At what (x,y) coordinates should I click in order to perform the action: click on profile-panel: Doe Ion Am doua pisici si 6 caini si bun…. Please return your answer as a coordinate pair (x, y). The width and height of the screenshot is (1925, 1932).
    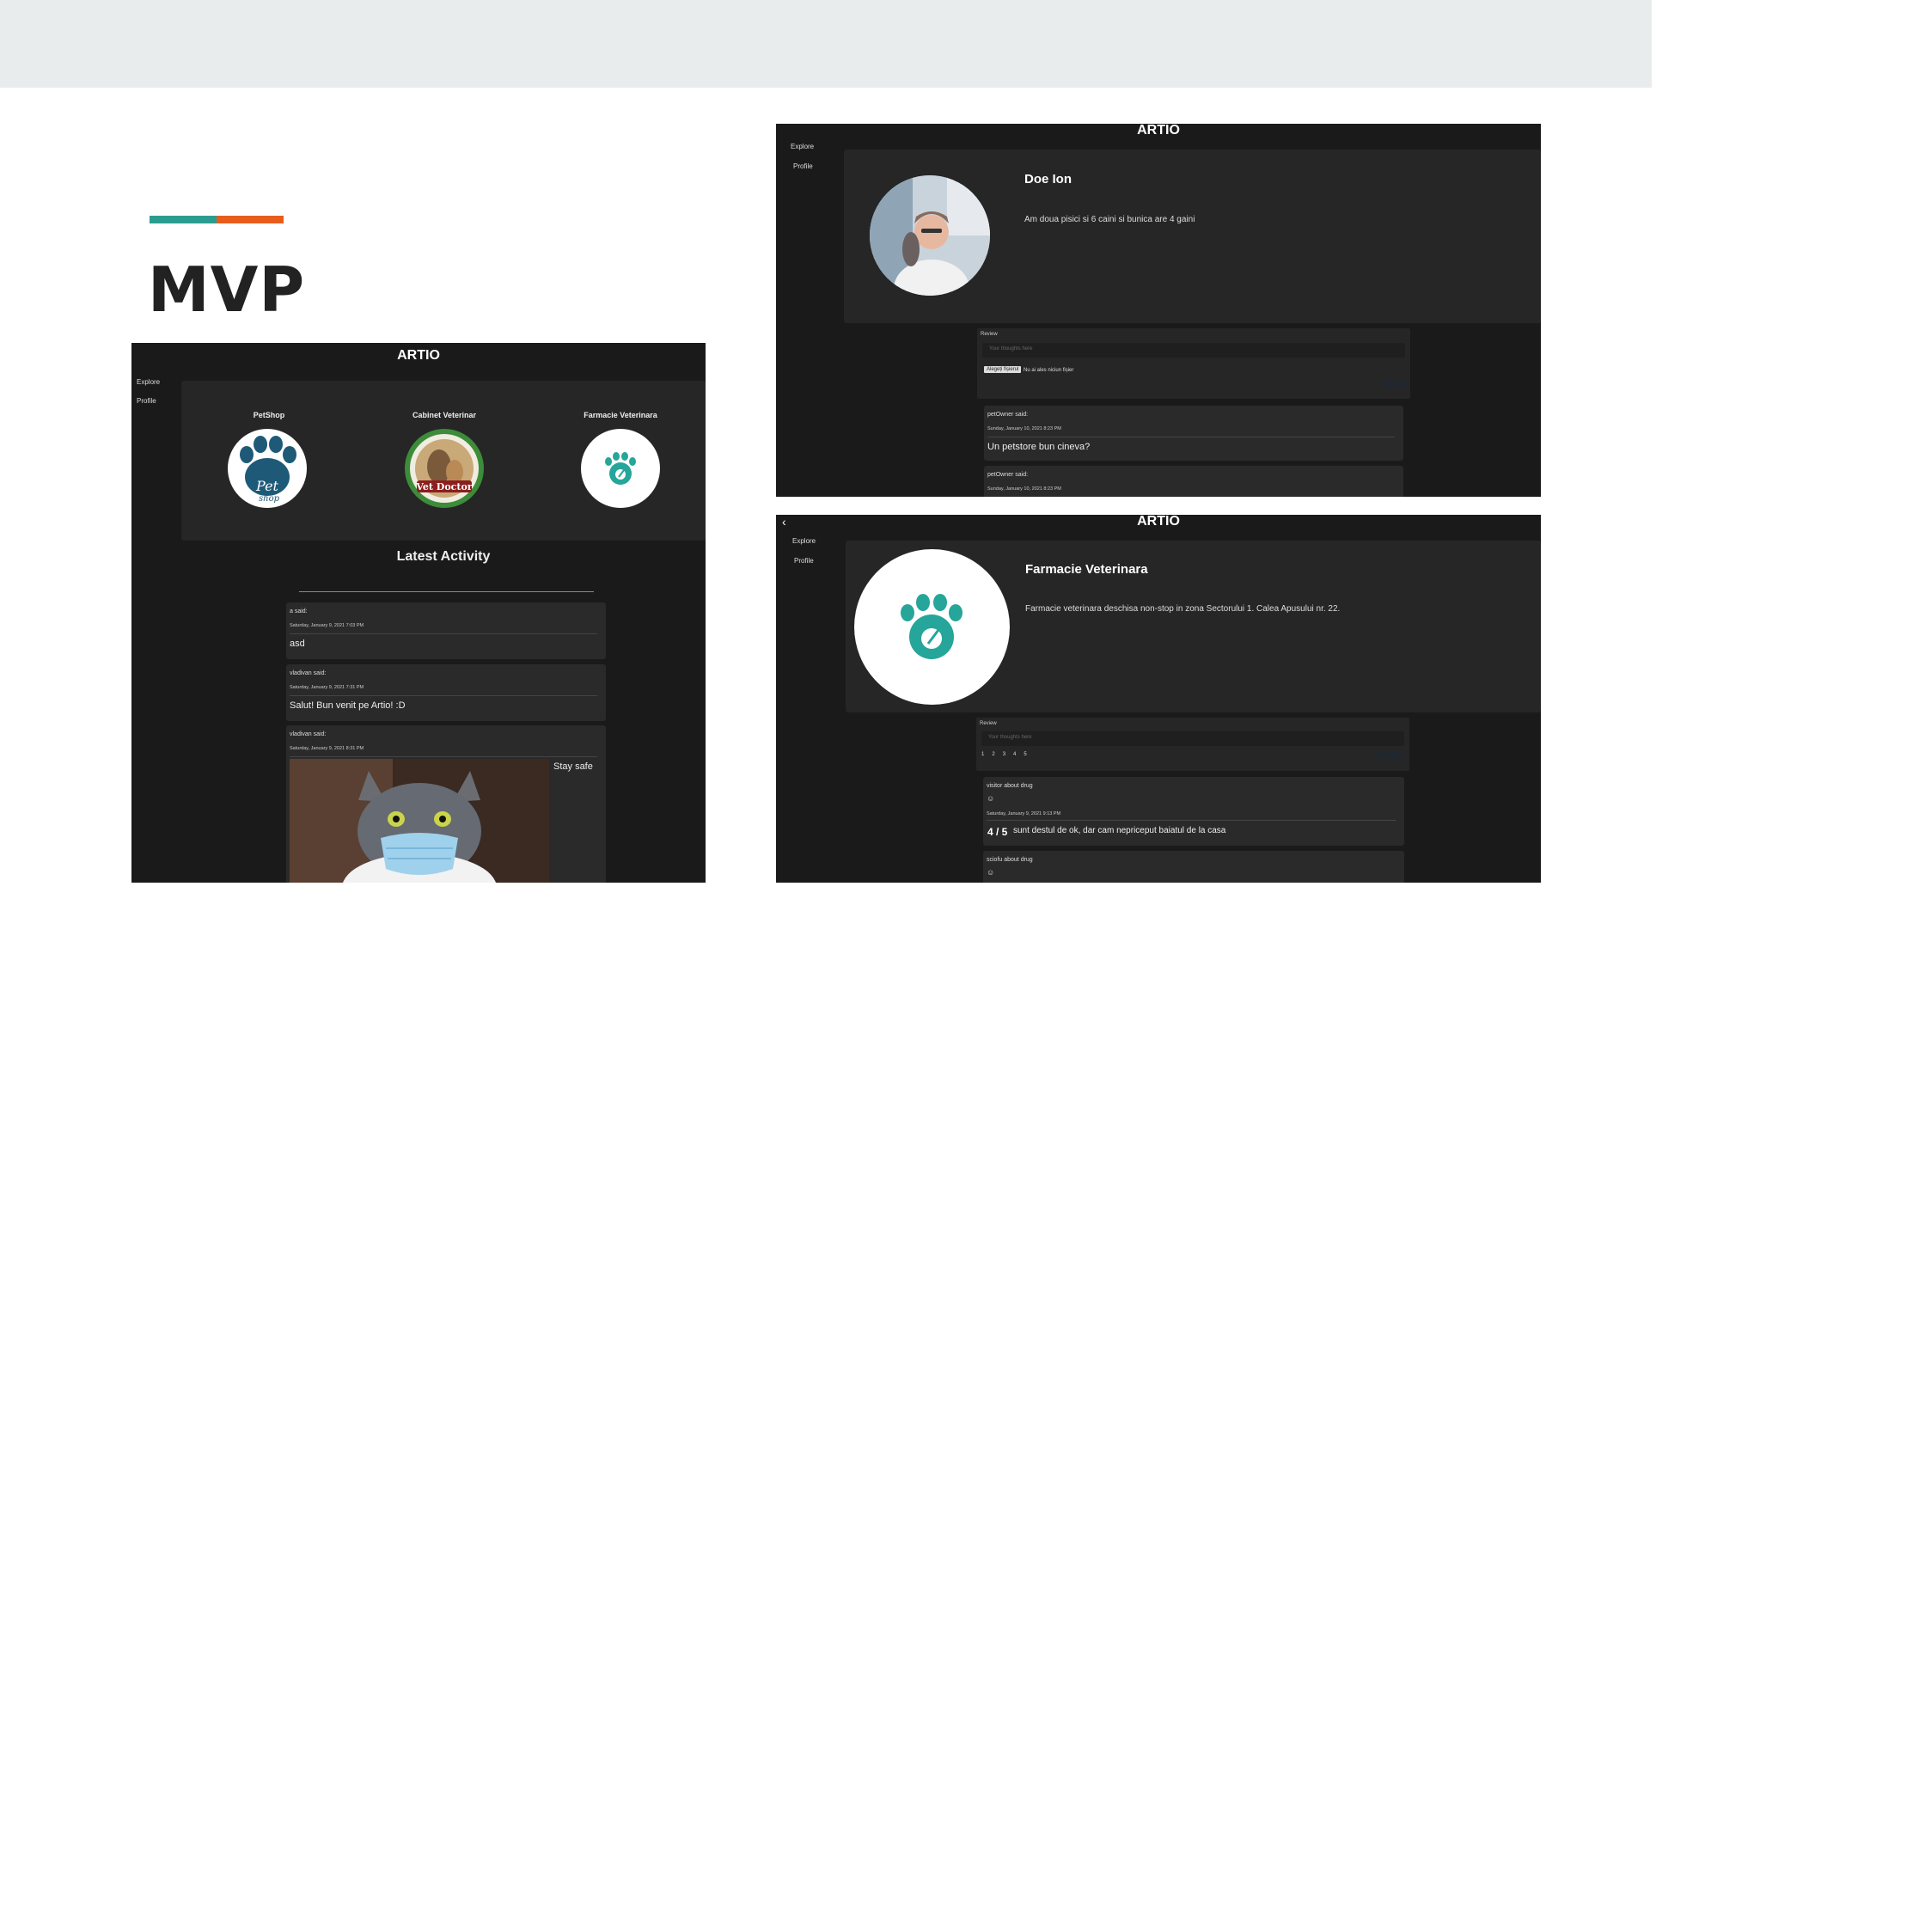
    Looking at the image, I should click on (1192, 236).